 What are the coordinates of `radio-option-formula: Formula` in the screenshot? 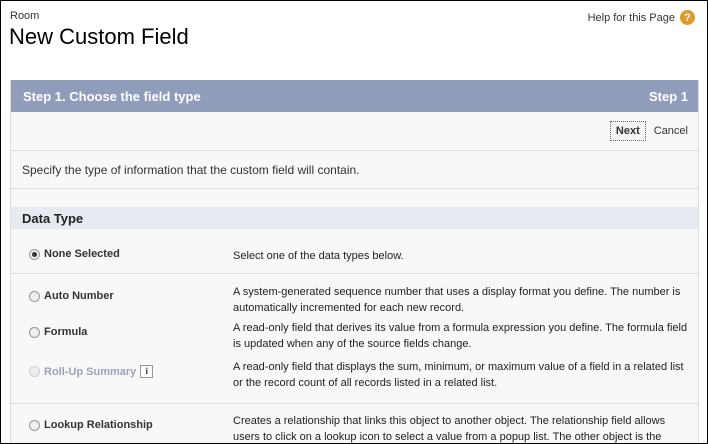 It's located at (58, 332).